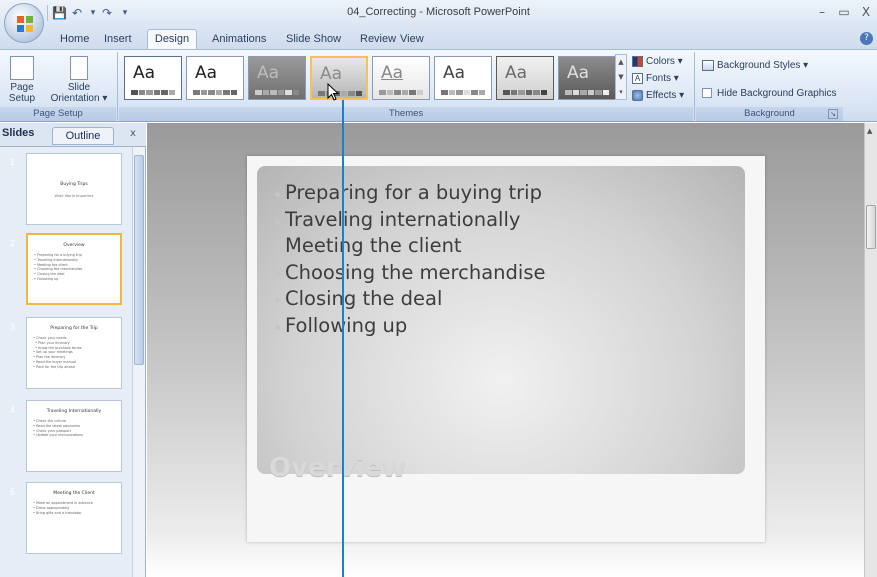 This screenshot has width=877, height=577. What do you see at coordinates (822, 12) in the screenshot?
I see `minimize-button: –` at bounding box center [822, 12].